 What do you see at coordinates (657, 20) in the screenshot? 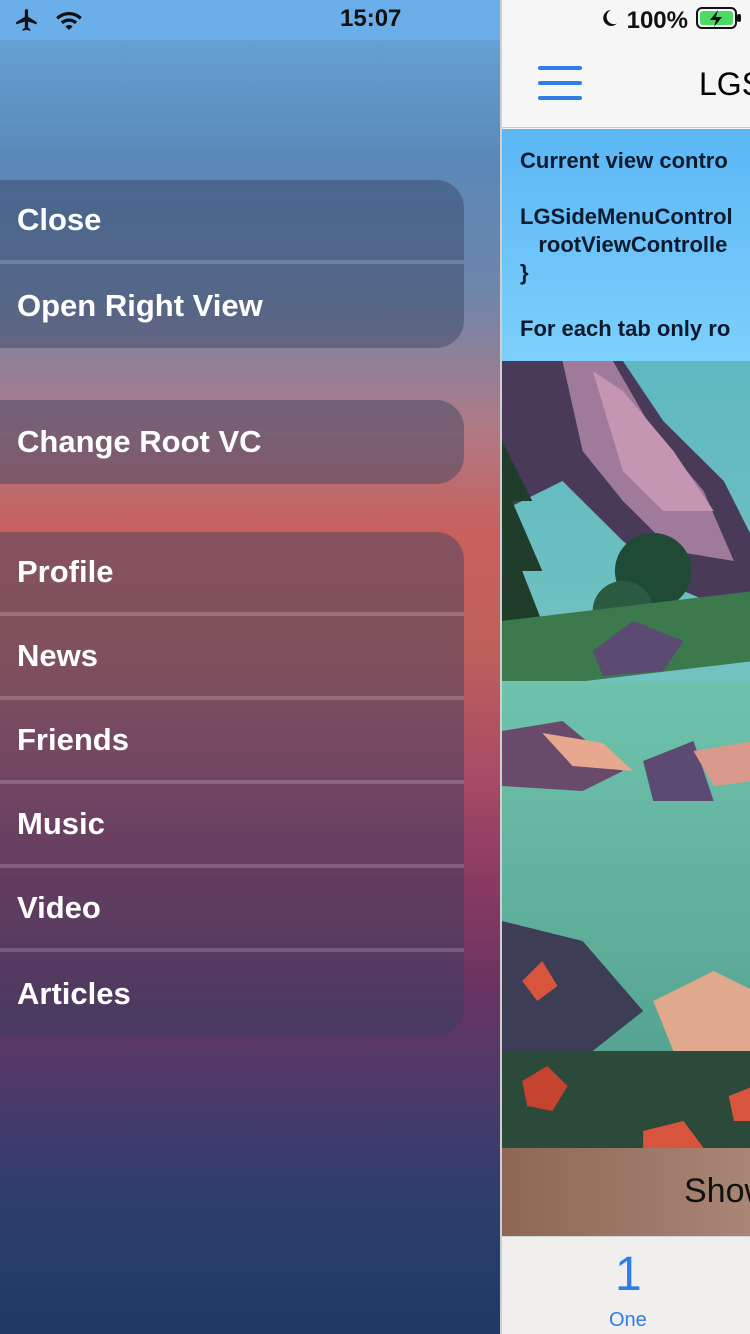
I see `battery-percent: 100%` at bounding box center [657, 20].